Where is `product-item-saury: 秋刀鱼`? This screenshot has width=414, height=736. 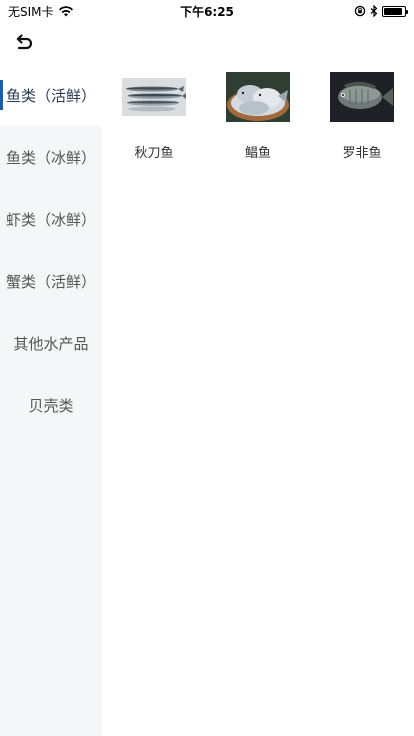
product-item-saury: 秋刀鱼 is located at coordinates (154, 116).